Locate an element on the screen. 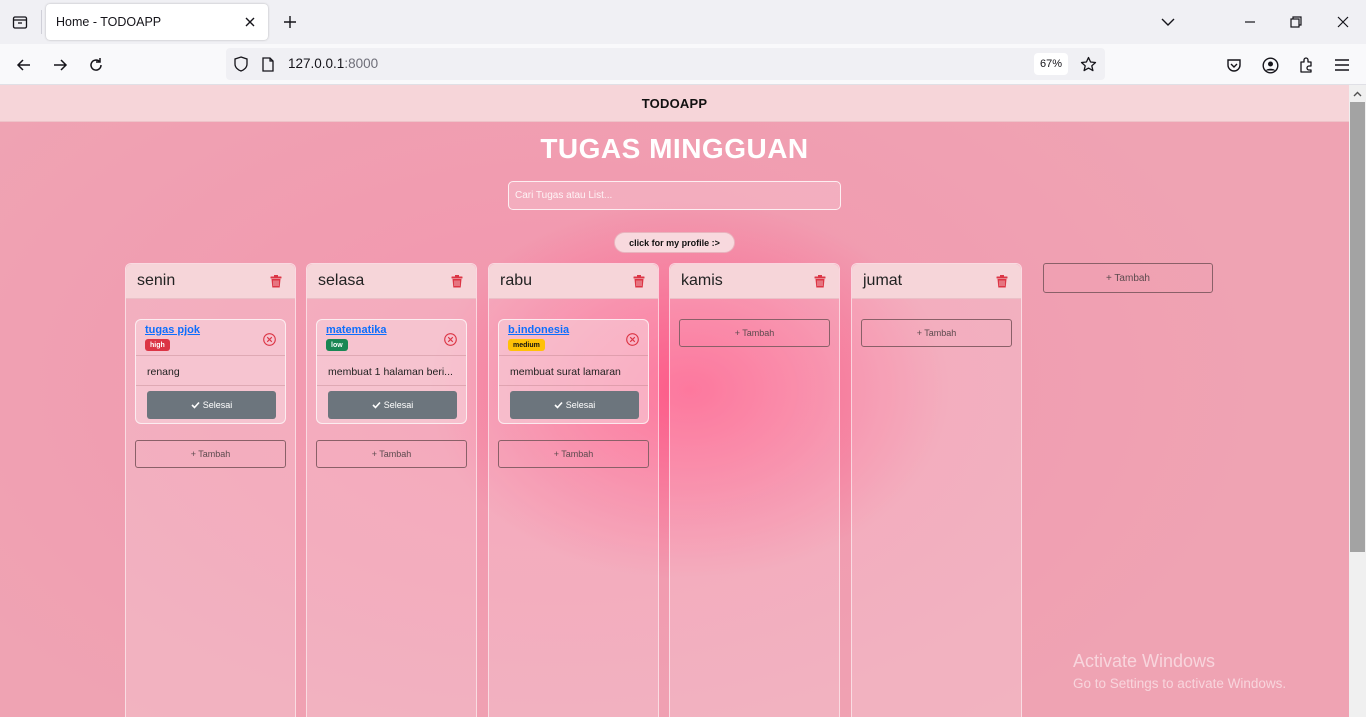  tab-title: Home - TODOAPP is located at coordinates (109, 22).